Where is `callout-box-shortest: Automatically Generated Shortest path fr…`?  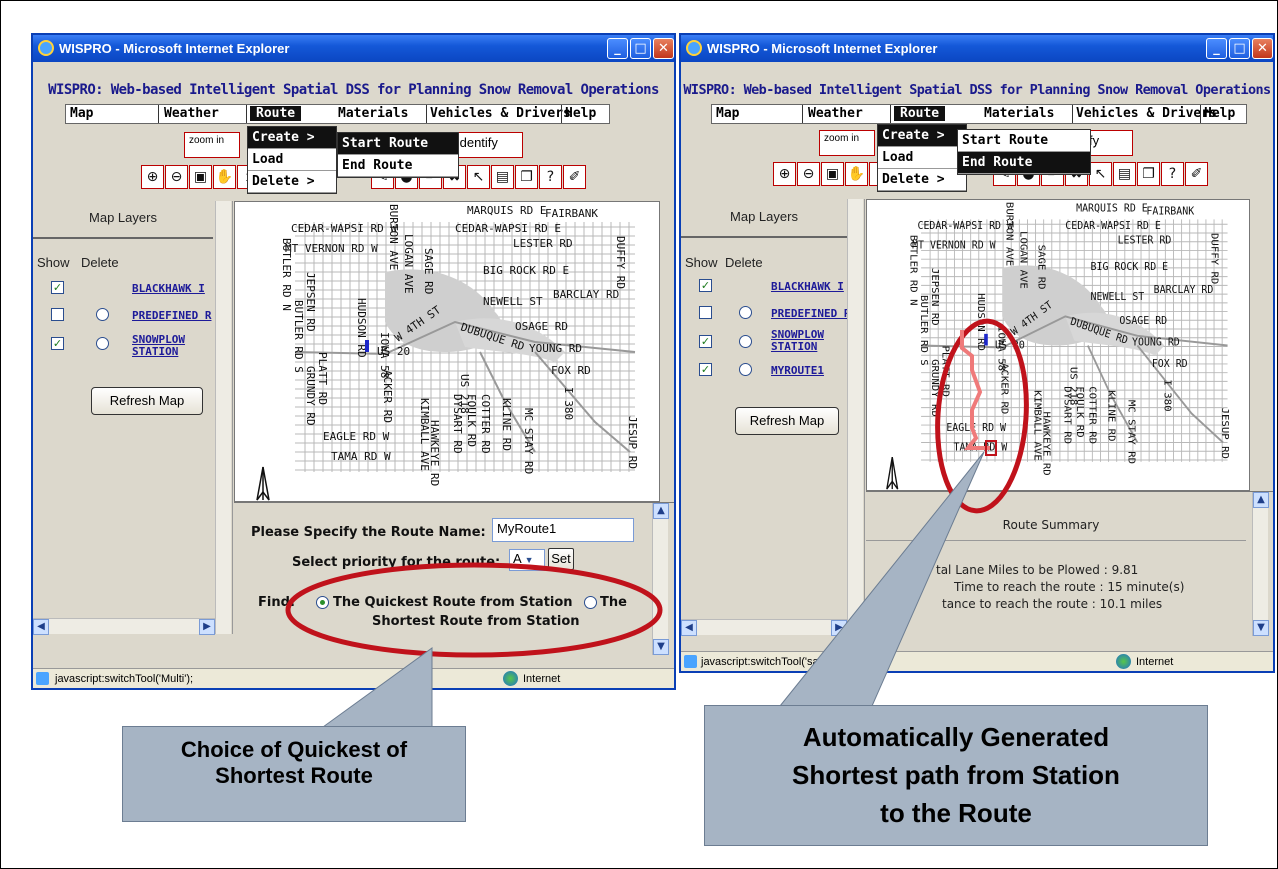
callout-box-shortest: Automatically Generated Shortest path fr… is located at coordinates (956, 775).